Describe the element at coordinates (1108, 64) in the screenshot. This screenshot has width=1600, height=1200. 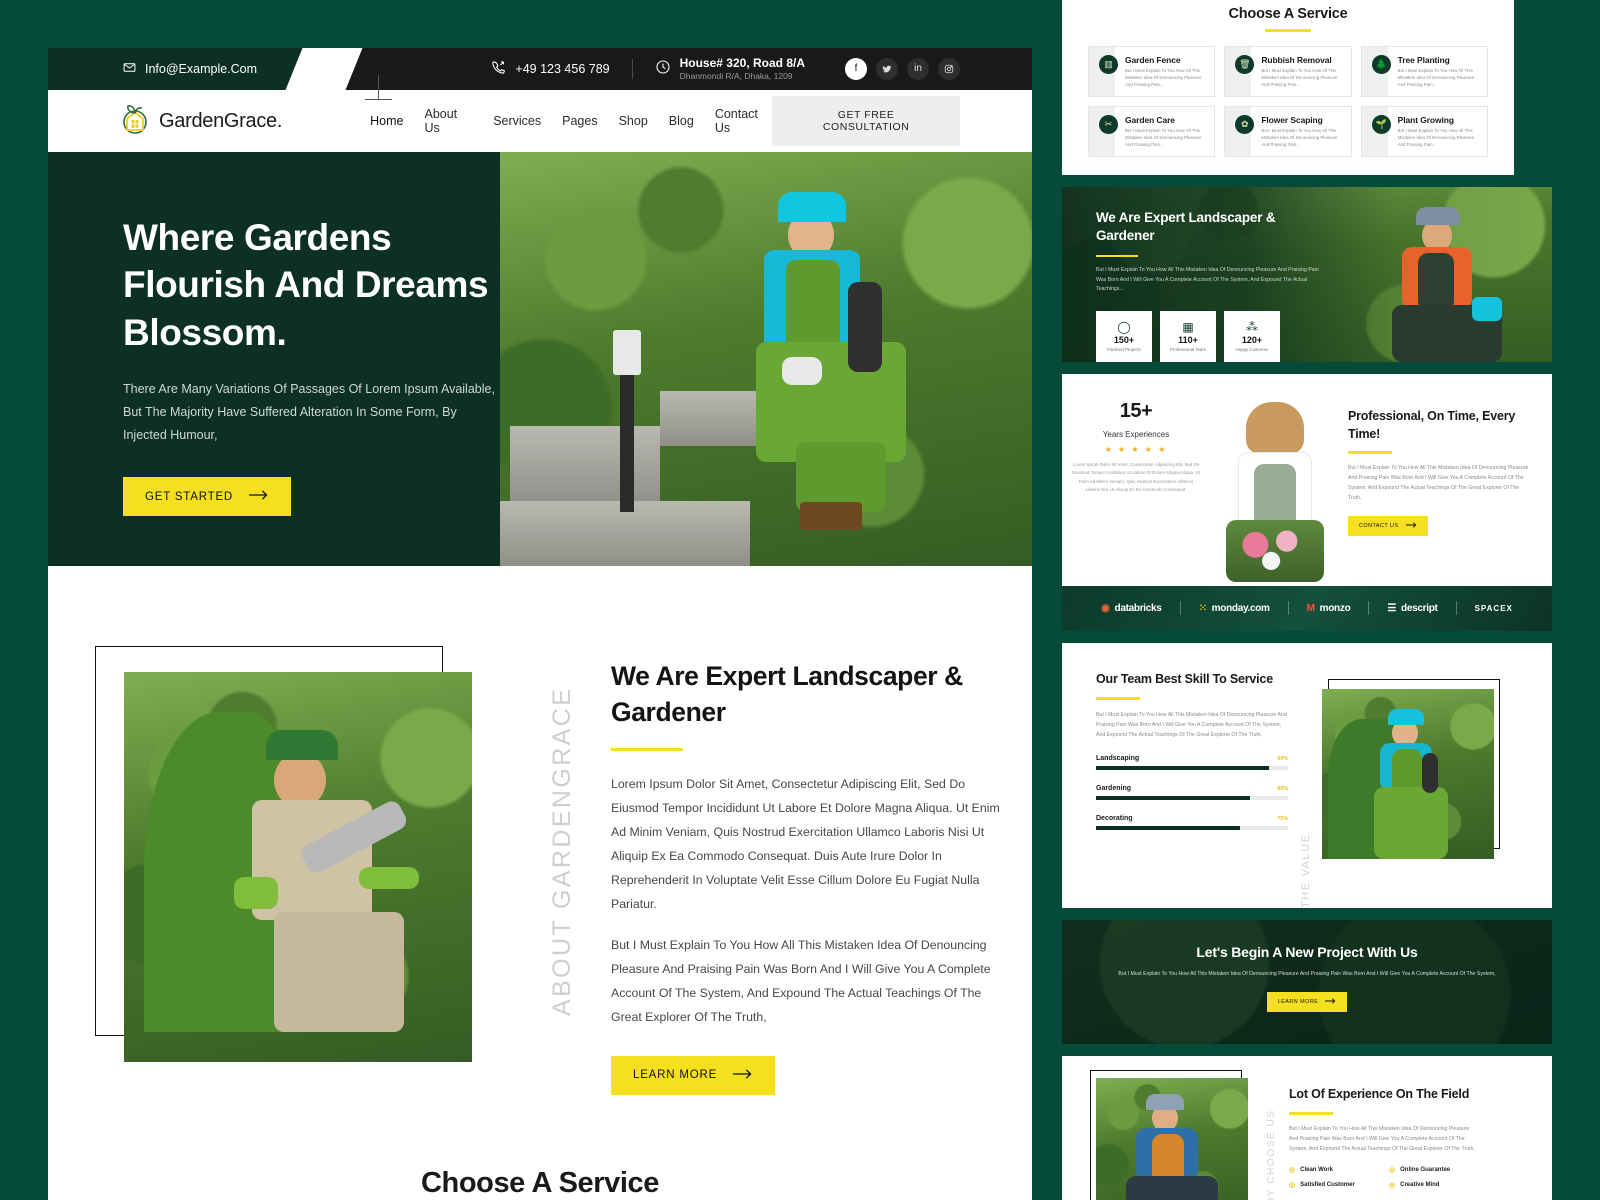
I see `fence-icon: ▥` at that location.